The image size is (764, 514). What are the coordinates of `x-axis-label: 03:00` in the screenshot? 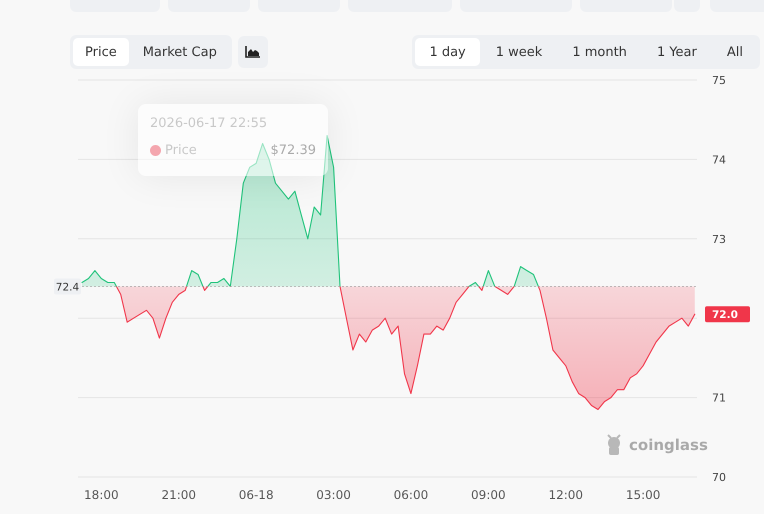 It's located at (333, 495).